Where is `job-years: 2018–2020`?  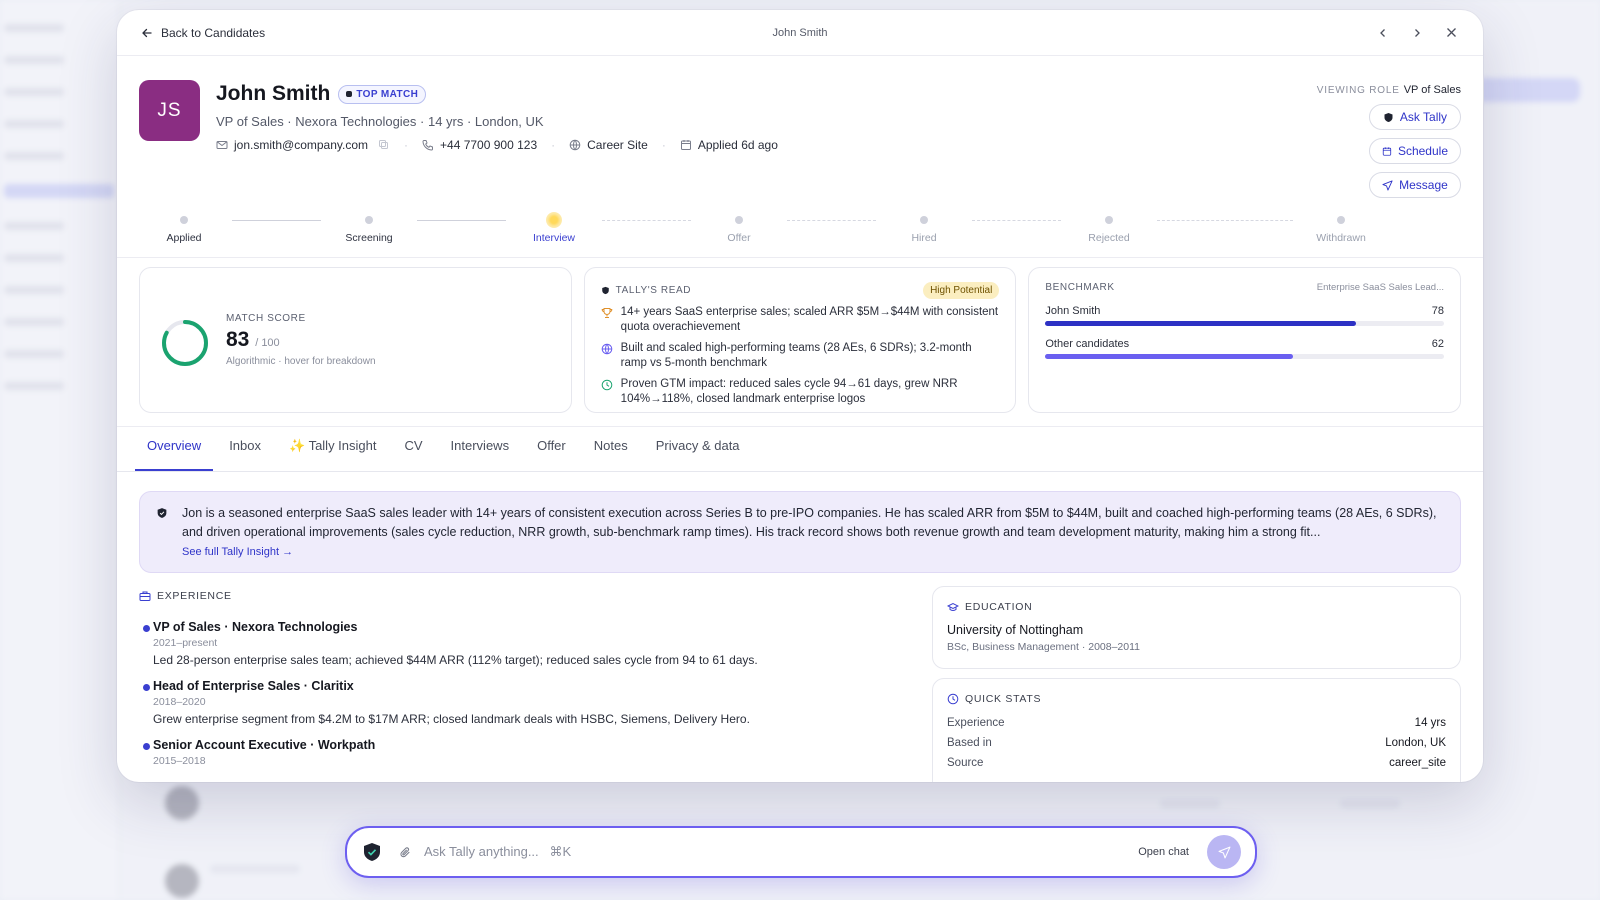 job-years: 2018–2020 is located at coordinates (179, 702).